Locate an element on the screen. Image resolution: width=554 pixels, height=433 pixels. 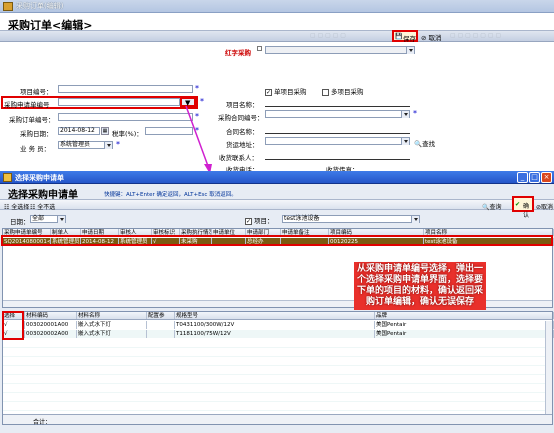
dialog-app-icon is located at coordinates (7, 177).